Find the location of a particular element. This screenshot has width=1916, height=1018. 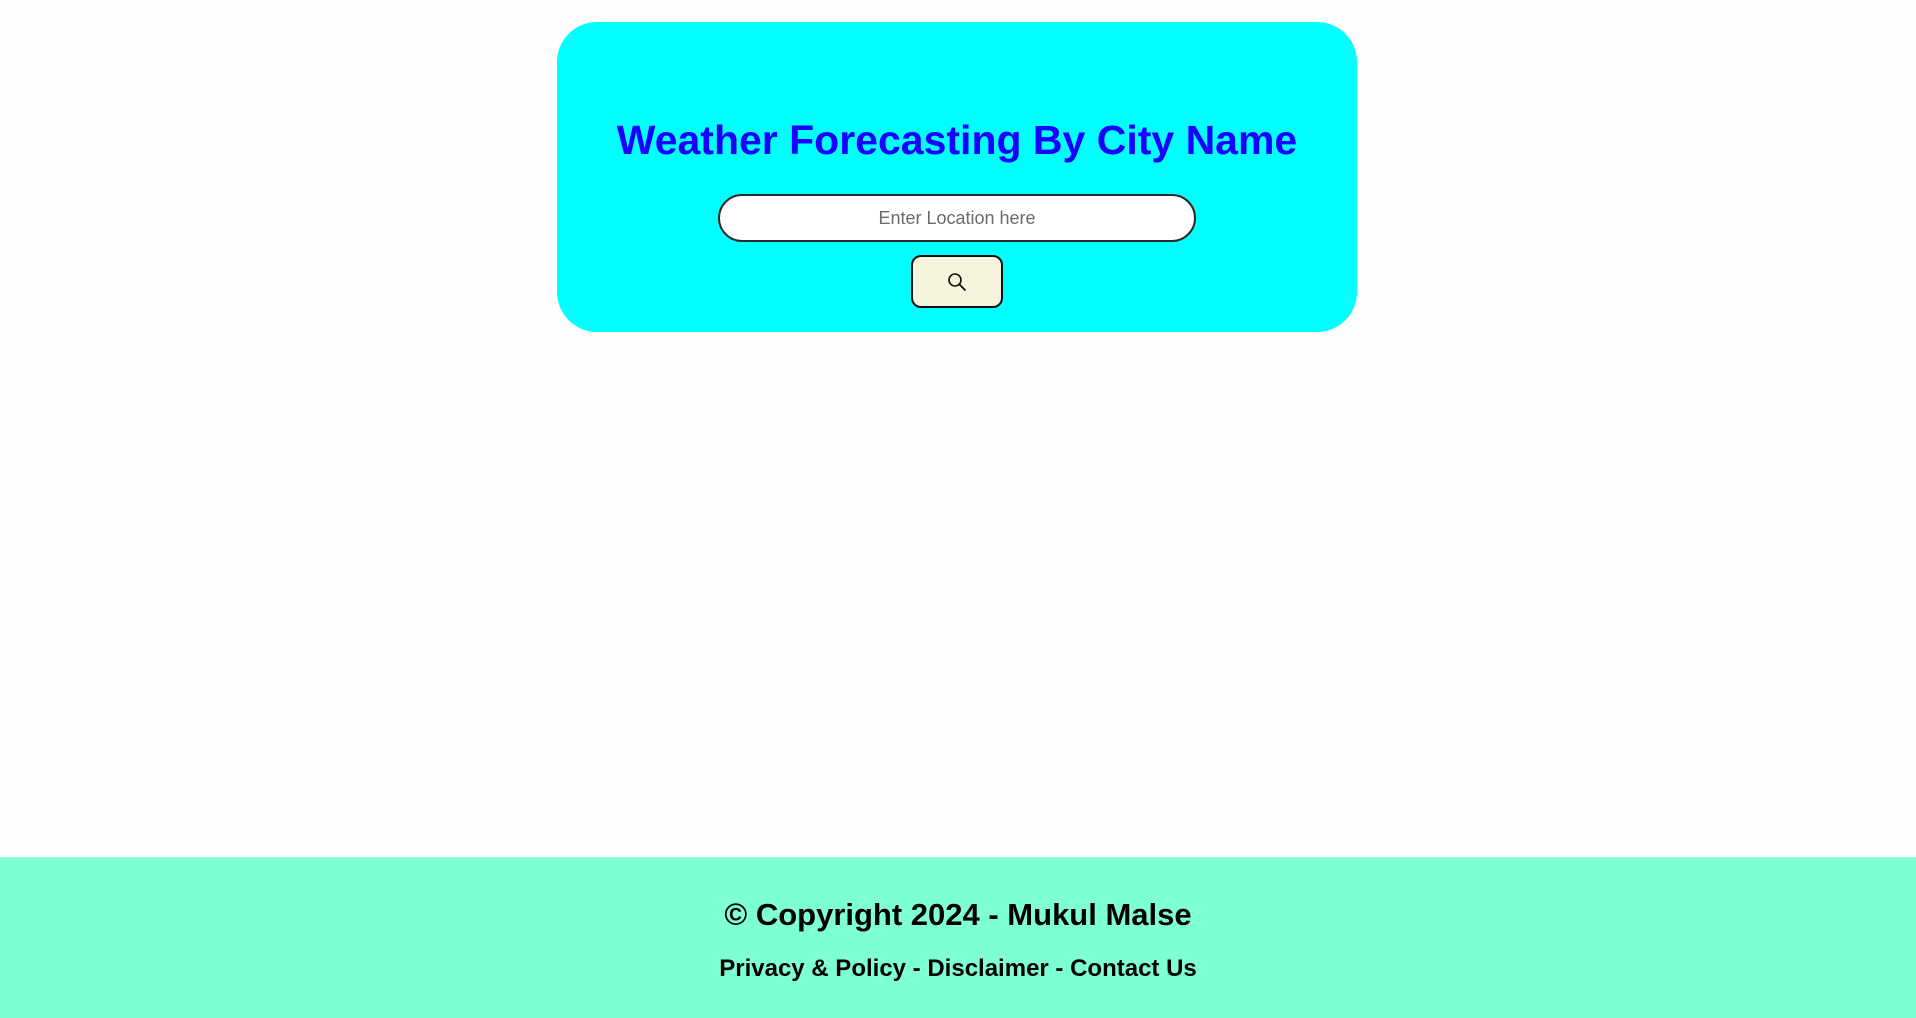

location-search-input is located at coordinates (957, 218).